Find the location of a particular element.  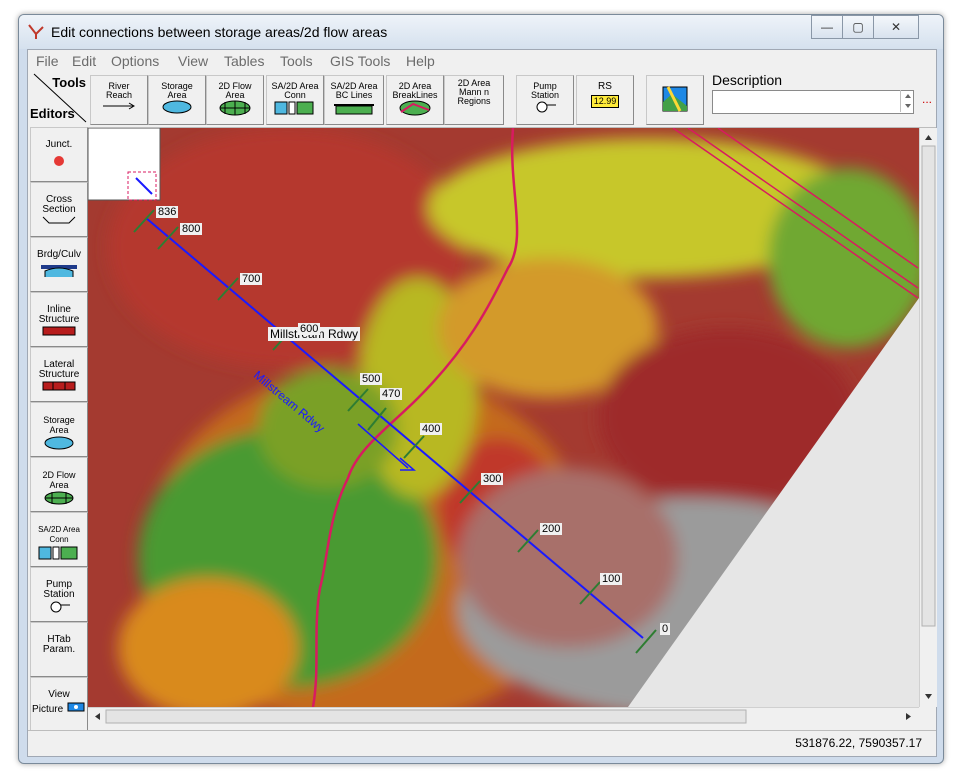

vertical-scrollbar is located at coordinates (928, 417).